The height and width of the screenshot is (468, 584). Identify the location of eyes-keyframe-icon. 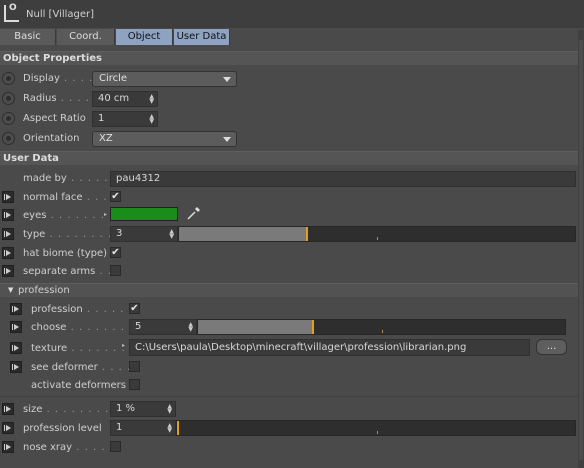
(8, 215).